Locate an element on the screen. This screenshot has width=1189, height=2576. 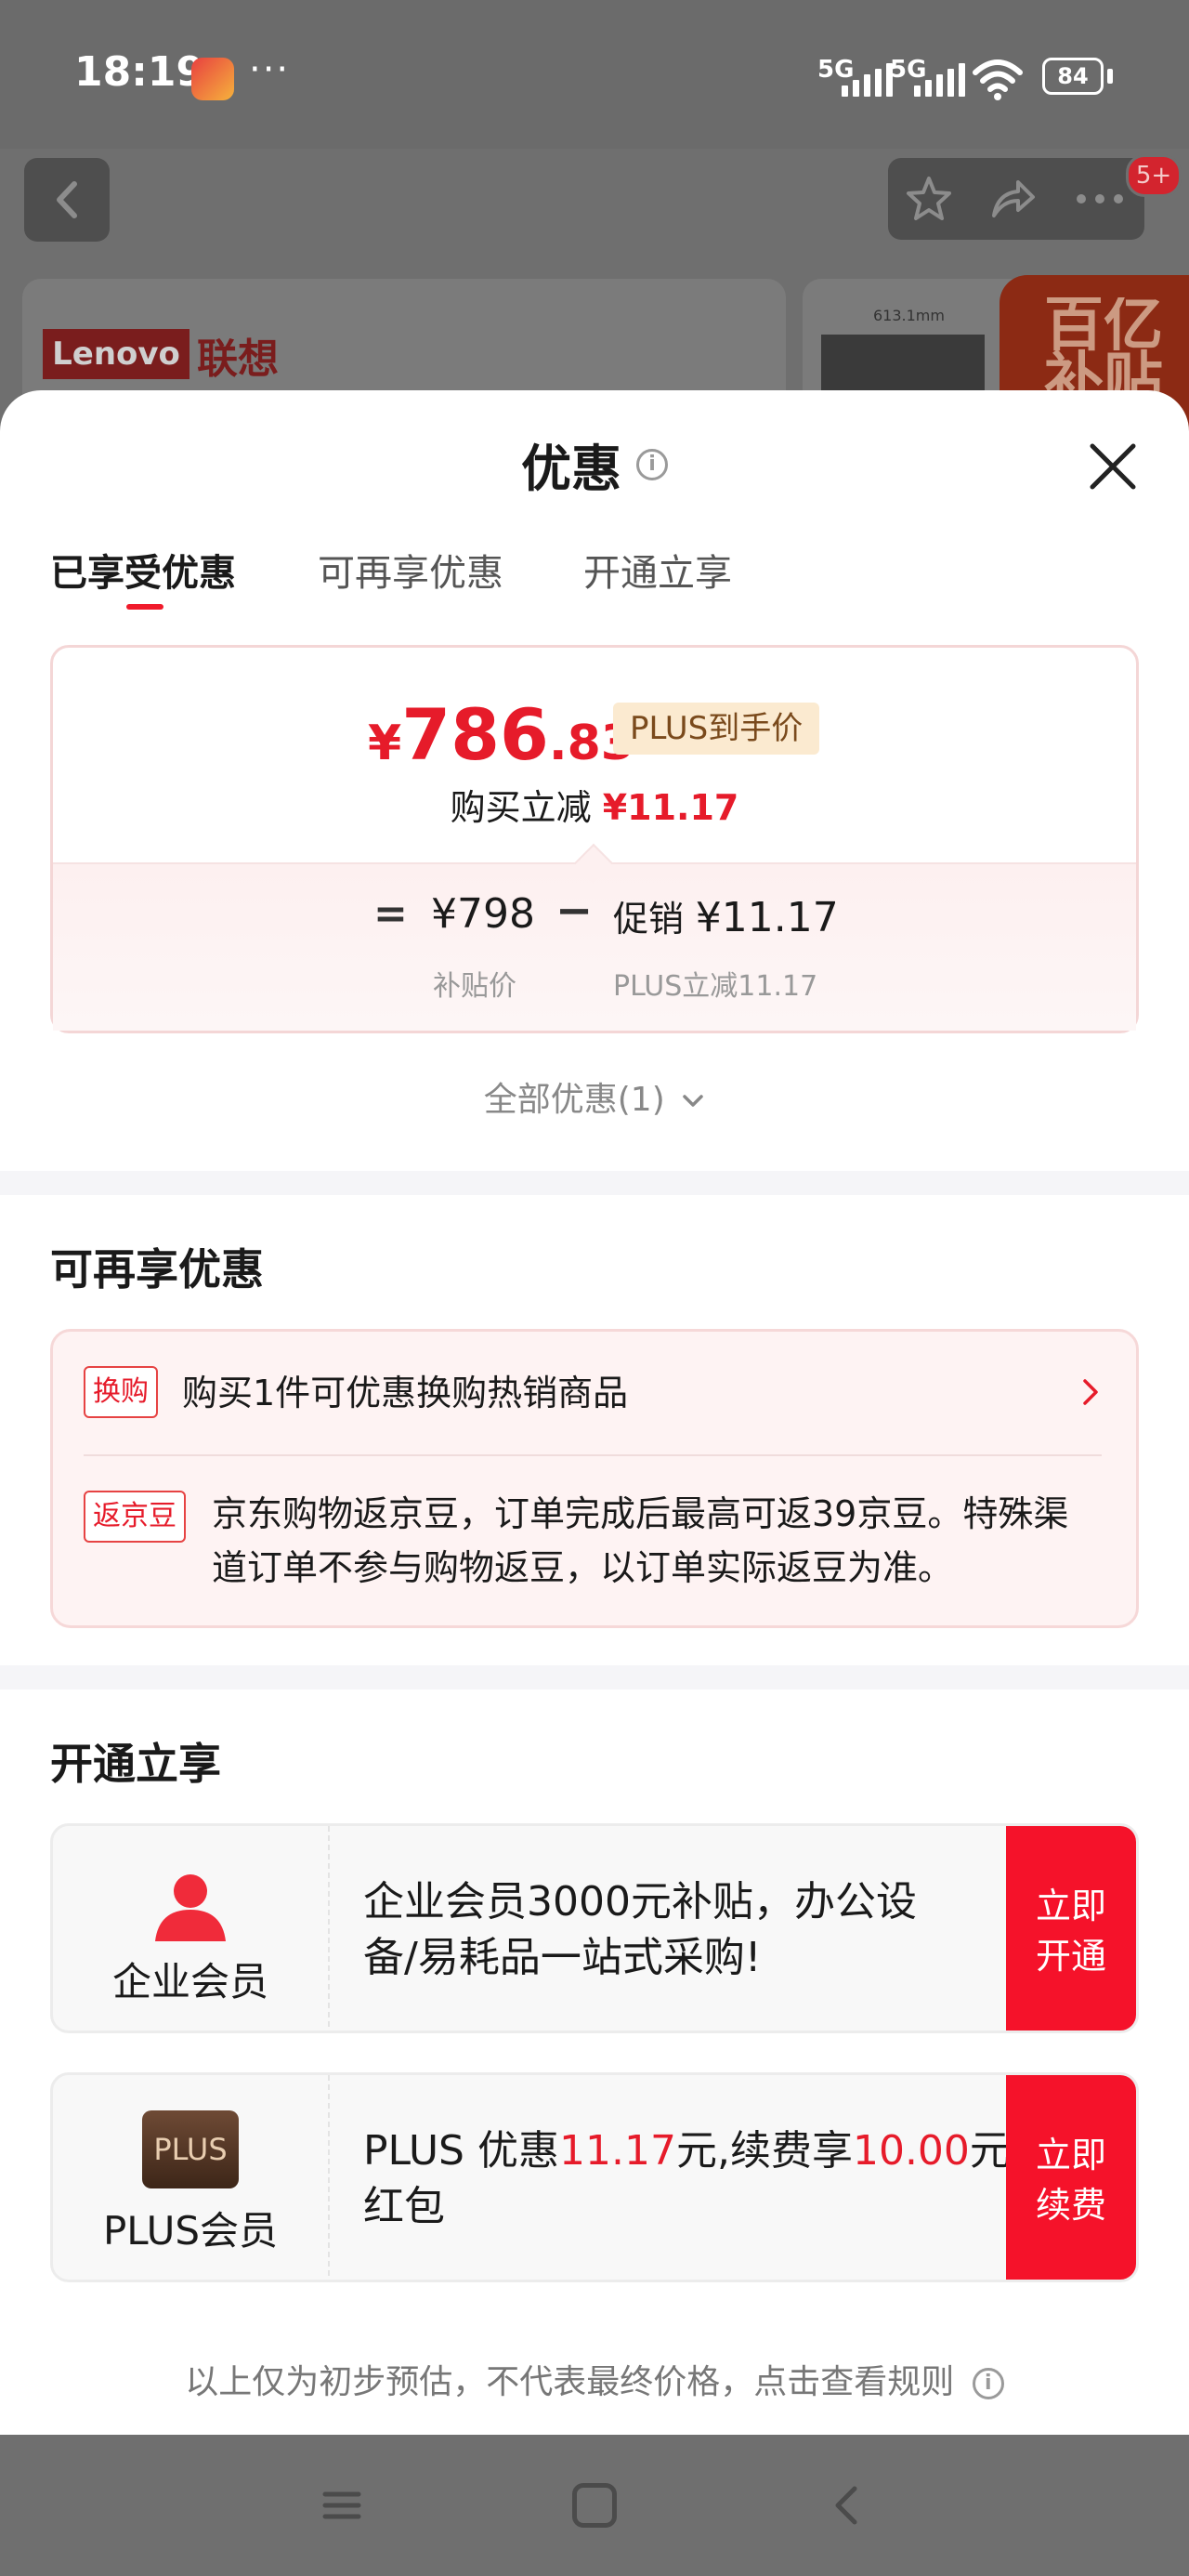
chevron-down-icon is located at coordinates (693, 1101).